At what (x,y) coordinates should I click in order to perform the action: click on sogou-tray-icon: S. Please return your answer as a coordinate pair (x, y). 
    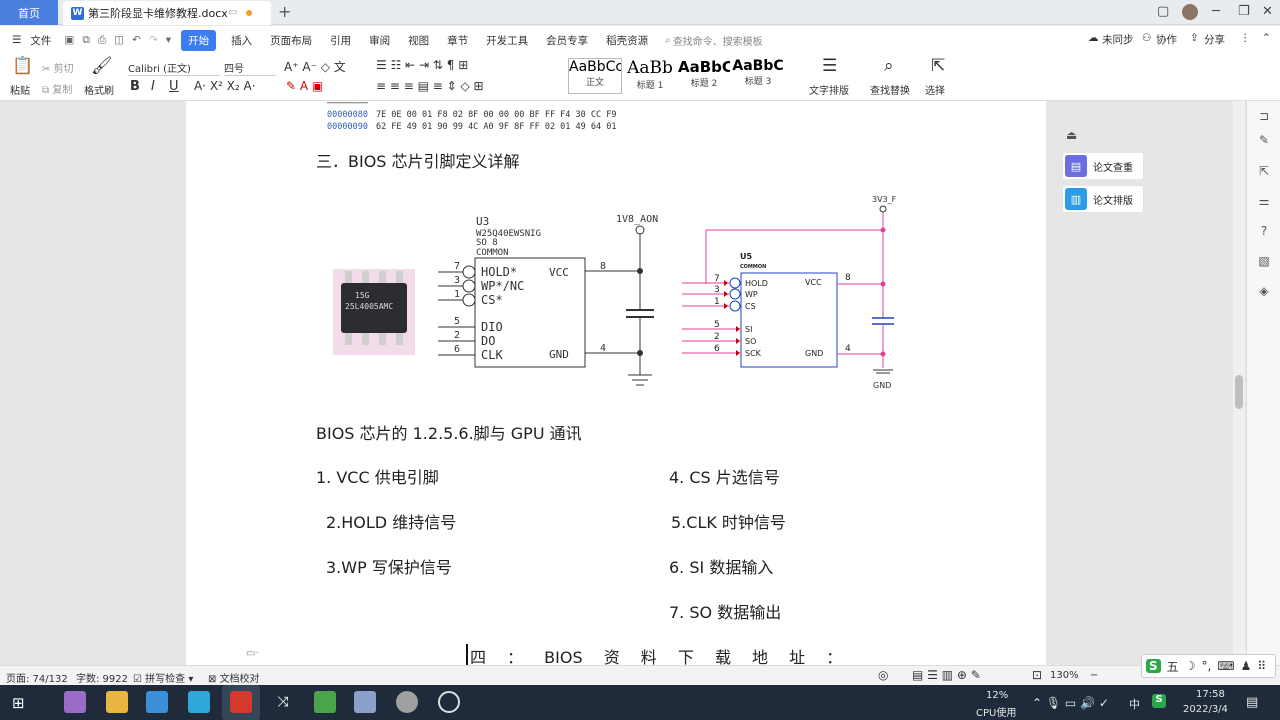
    Looking at the image, I should click on (1159, 701).